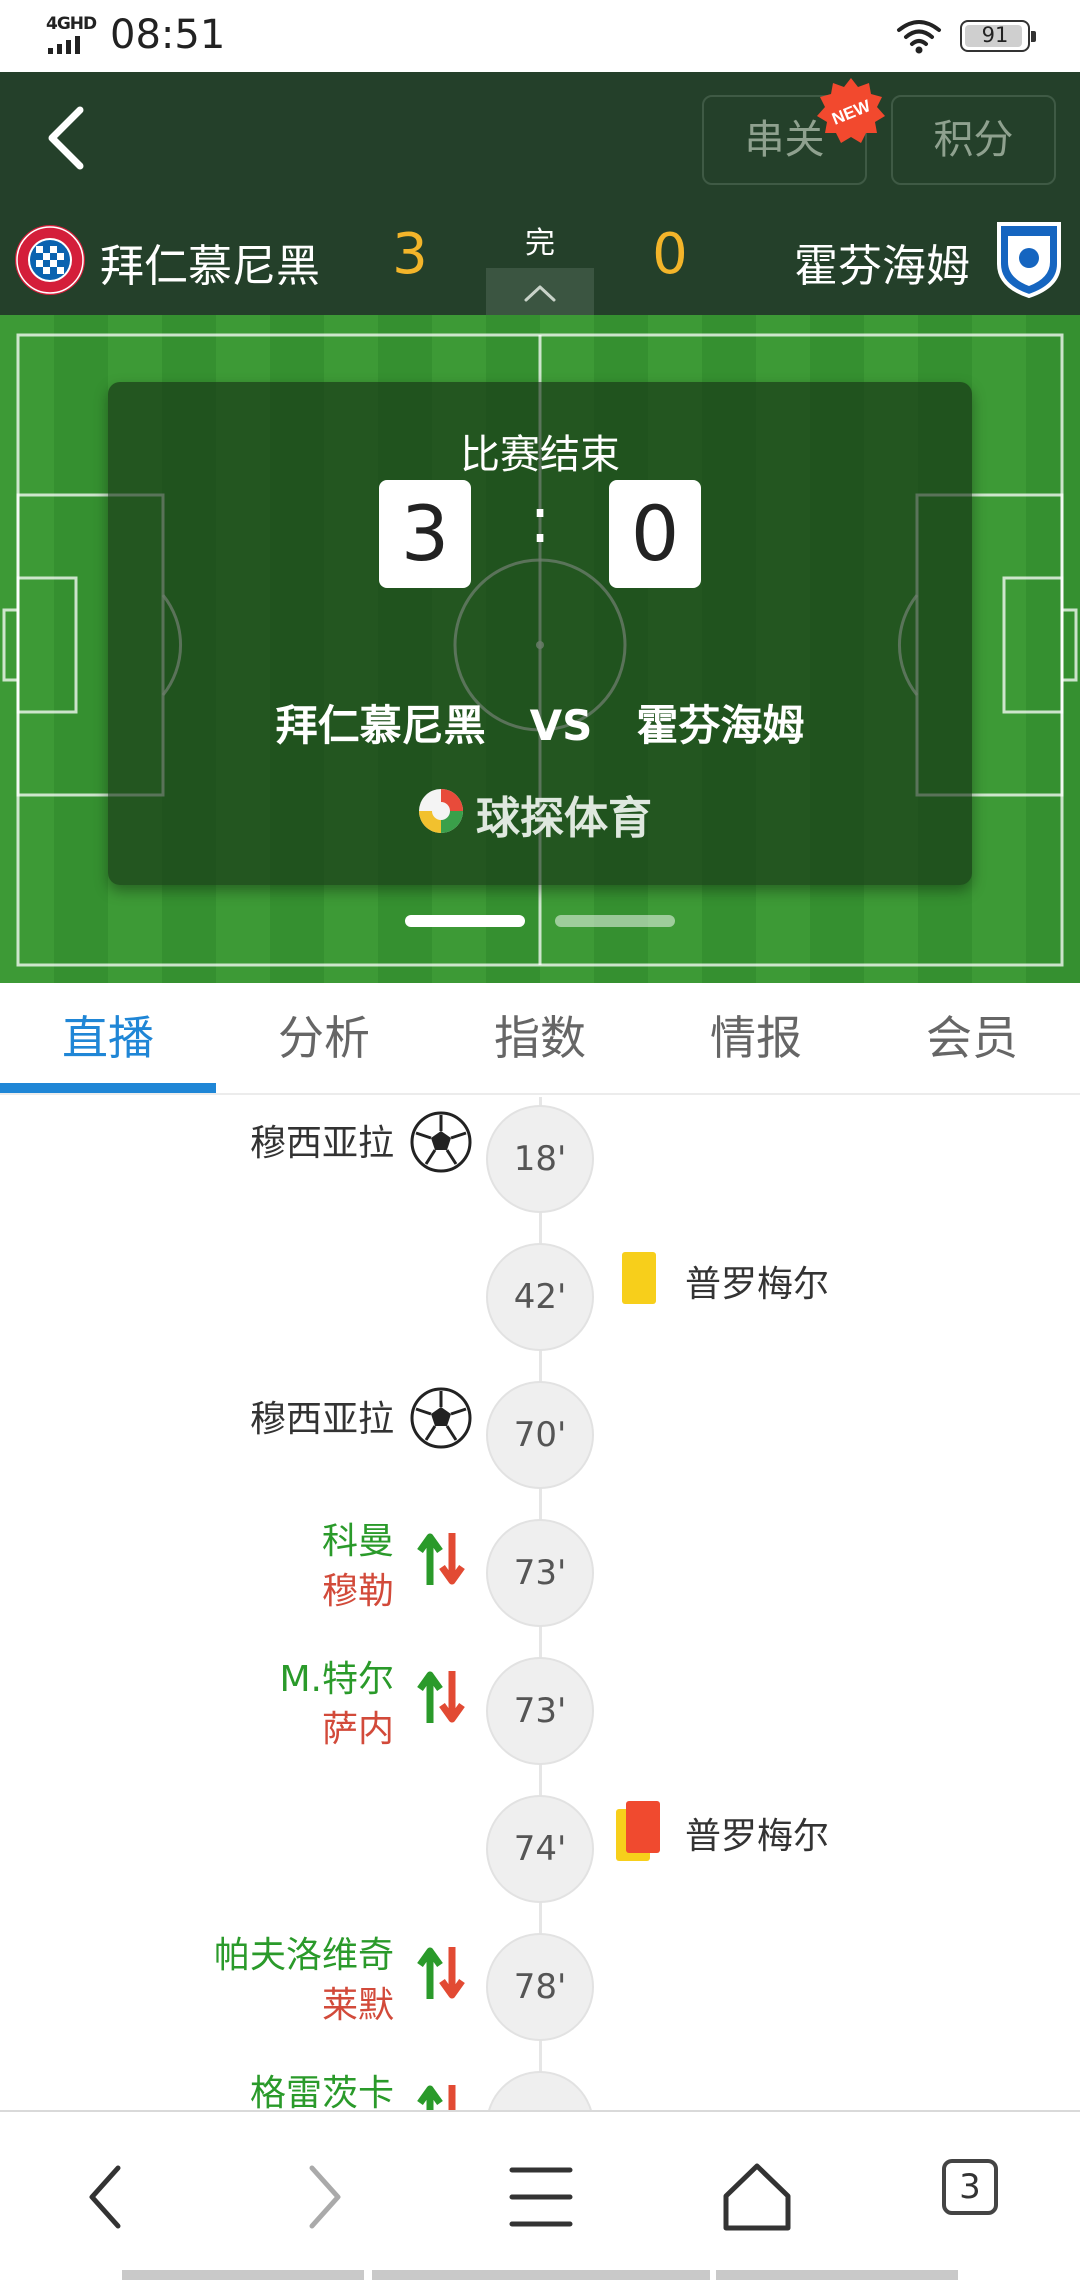 This screenshot has height=2280, width=1080. Describe the element at coordinates (540, 263) in the screenshot. I see `score-row: 拜仁慕尼黑 3 完 0 霍芬海姆` at that location.